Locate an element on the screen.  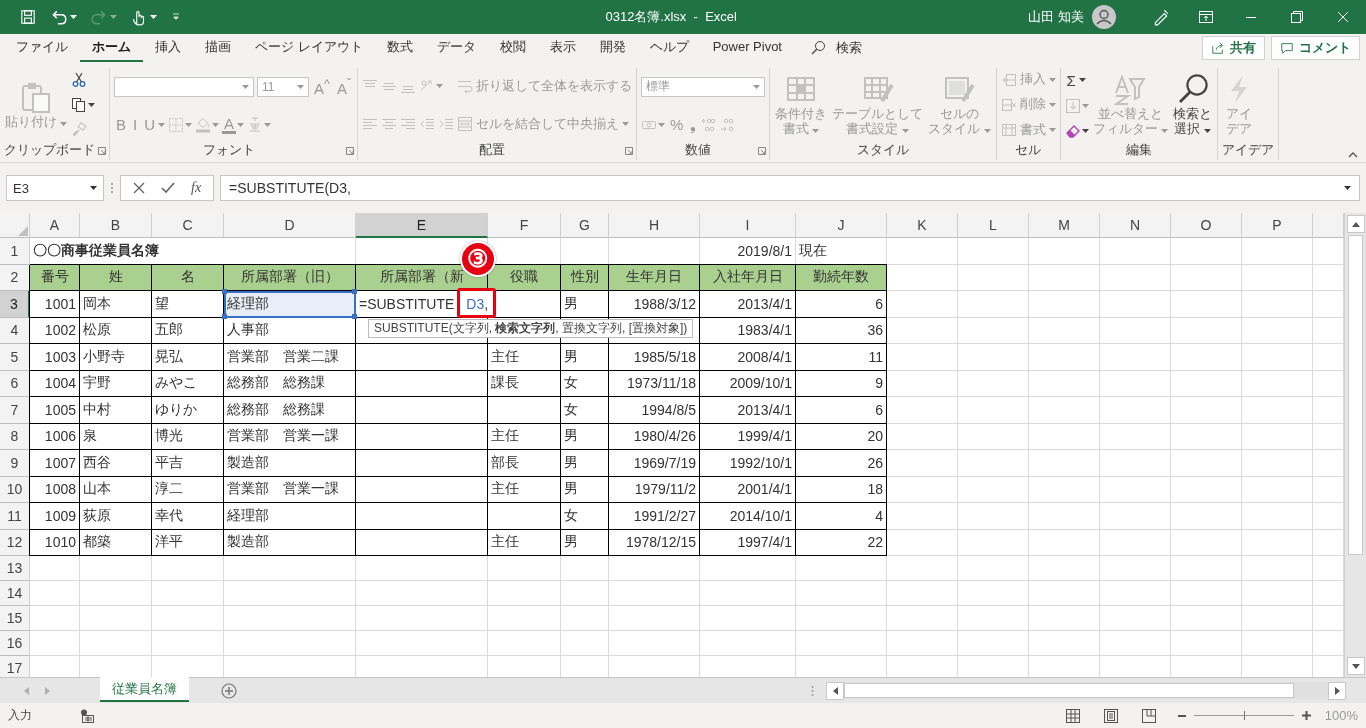
column-header: B is located at coordinates (116, 225).